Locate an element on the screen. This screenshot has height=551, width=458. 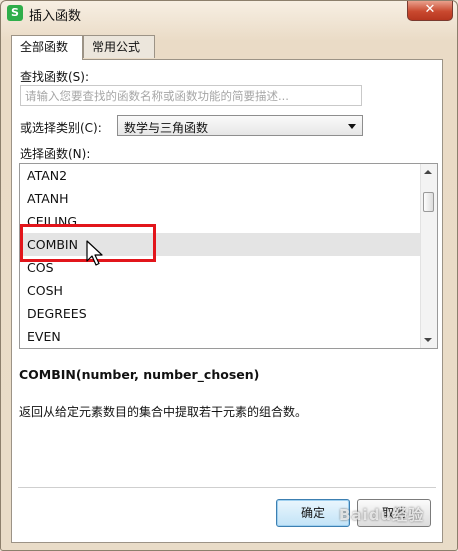
function-item-even: EVEN is located at coordinates (220, 336).